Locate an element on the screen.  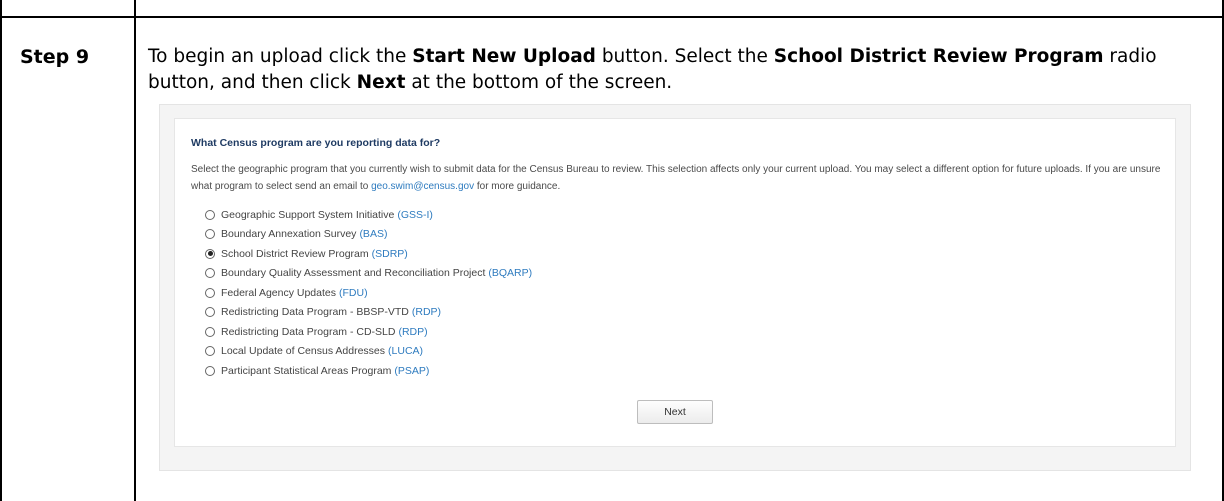
option-code: (FDU) is located at coordinates (353, 292).